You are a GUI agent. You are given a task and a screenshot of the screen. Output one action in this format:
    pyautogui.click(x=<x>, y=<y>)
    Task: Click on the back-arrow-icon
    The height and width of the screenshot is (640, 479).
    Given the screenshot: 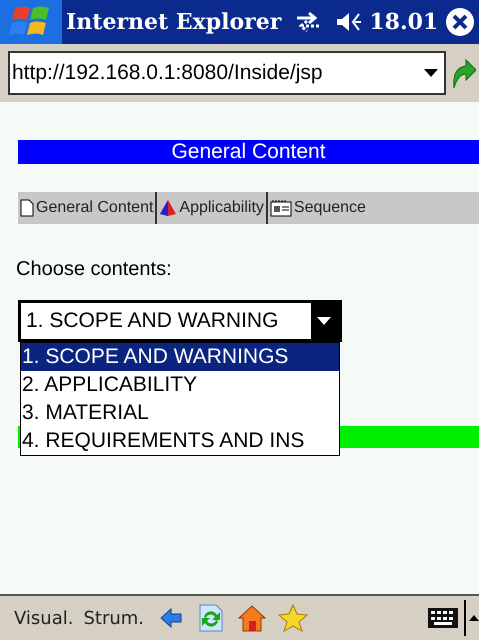 What is the action you would take?
    pyautogui.click(x=171, y=618)
    